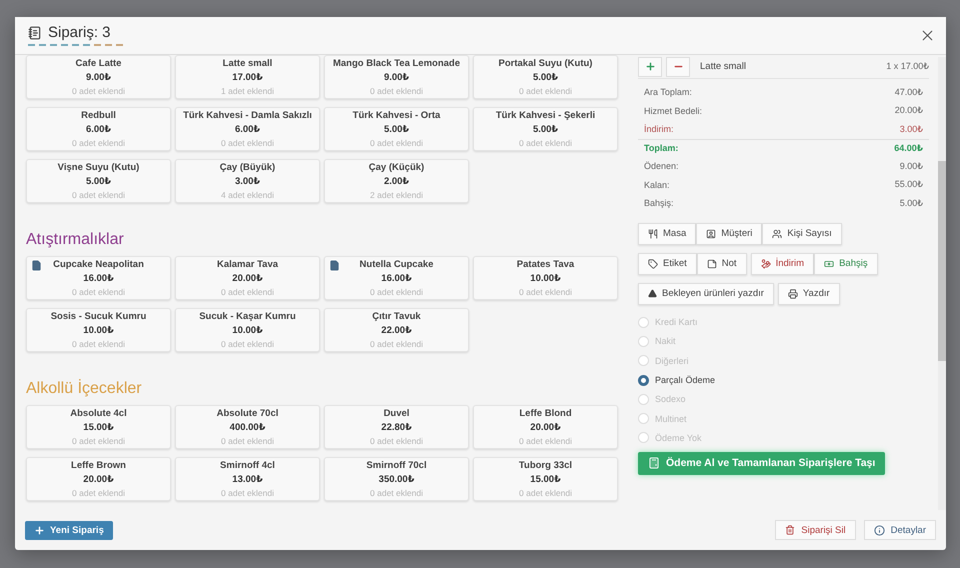  What do you see at coordinates (396, 129) in the screenshot?
I see `product-card: Türk Kahvesi - Orta 5.00₺ 0 adet eklendi` at bounding box center [396, 129].